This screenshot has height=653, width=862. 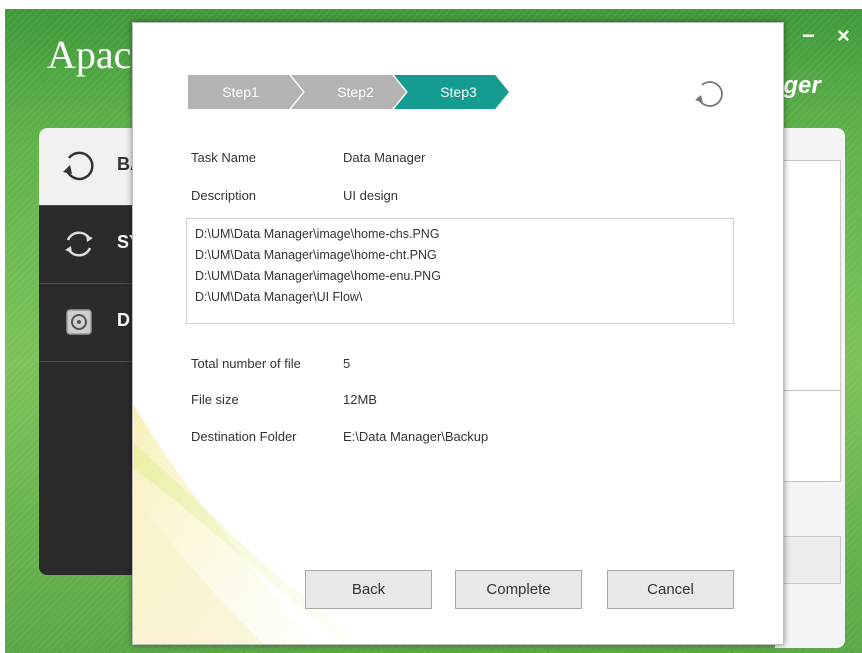 I want to click on step-1: Step1, so click(x=245, y=92).